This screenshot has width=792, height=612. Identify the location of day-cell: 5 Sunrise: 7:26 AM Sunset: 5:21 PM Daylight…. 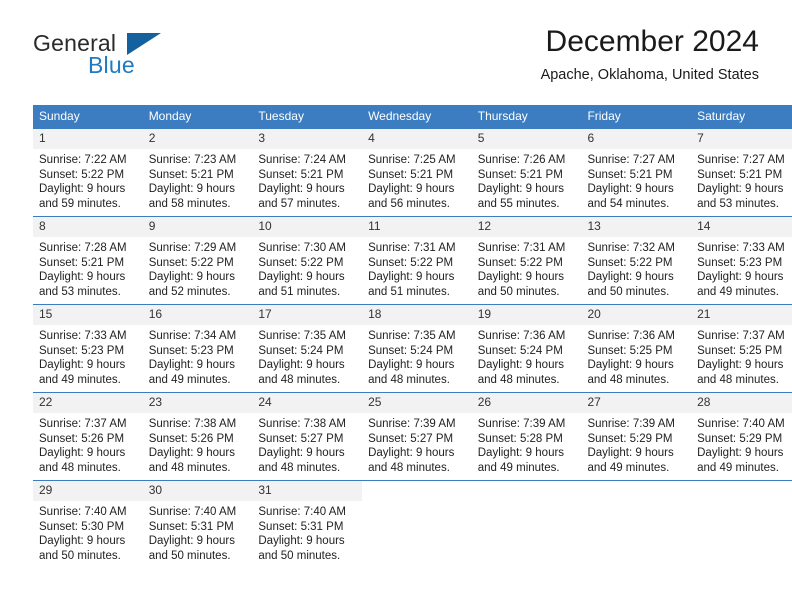
(526, 172).